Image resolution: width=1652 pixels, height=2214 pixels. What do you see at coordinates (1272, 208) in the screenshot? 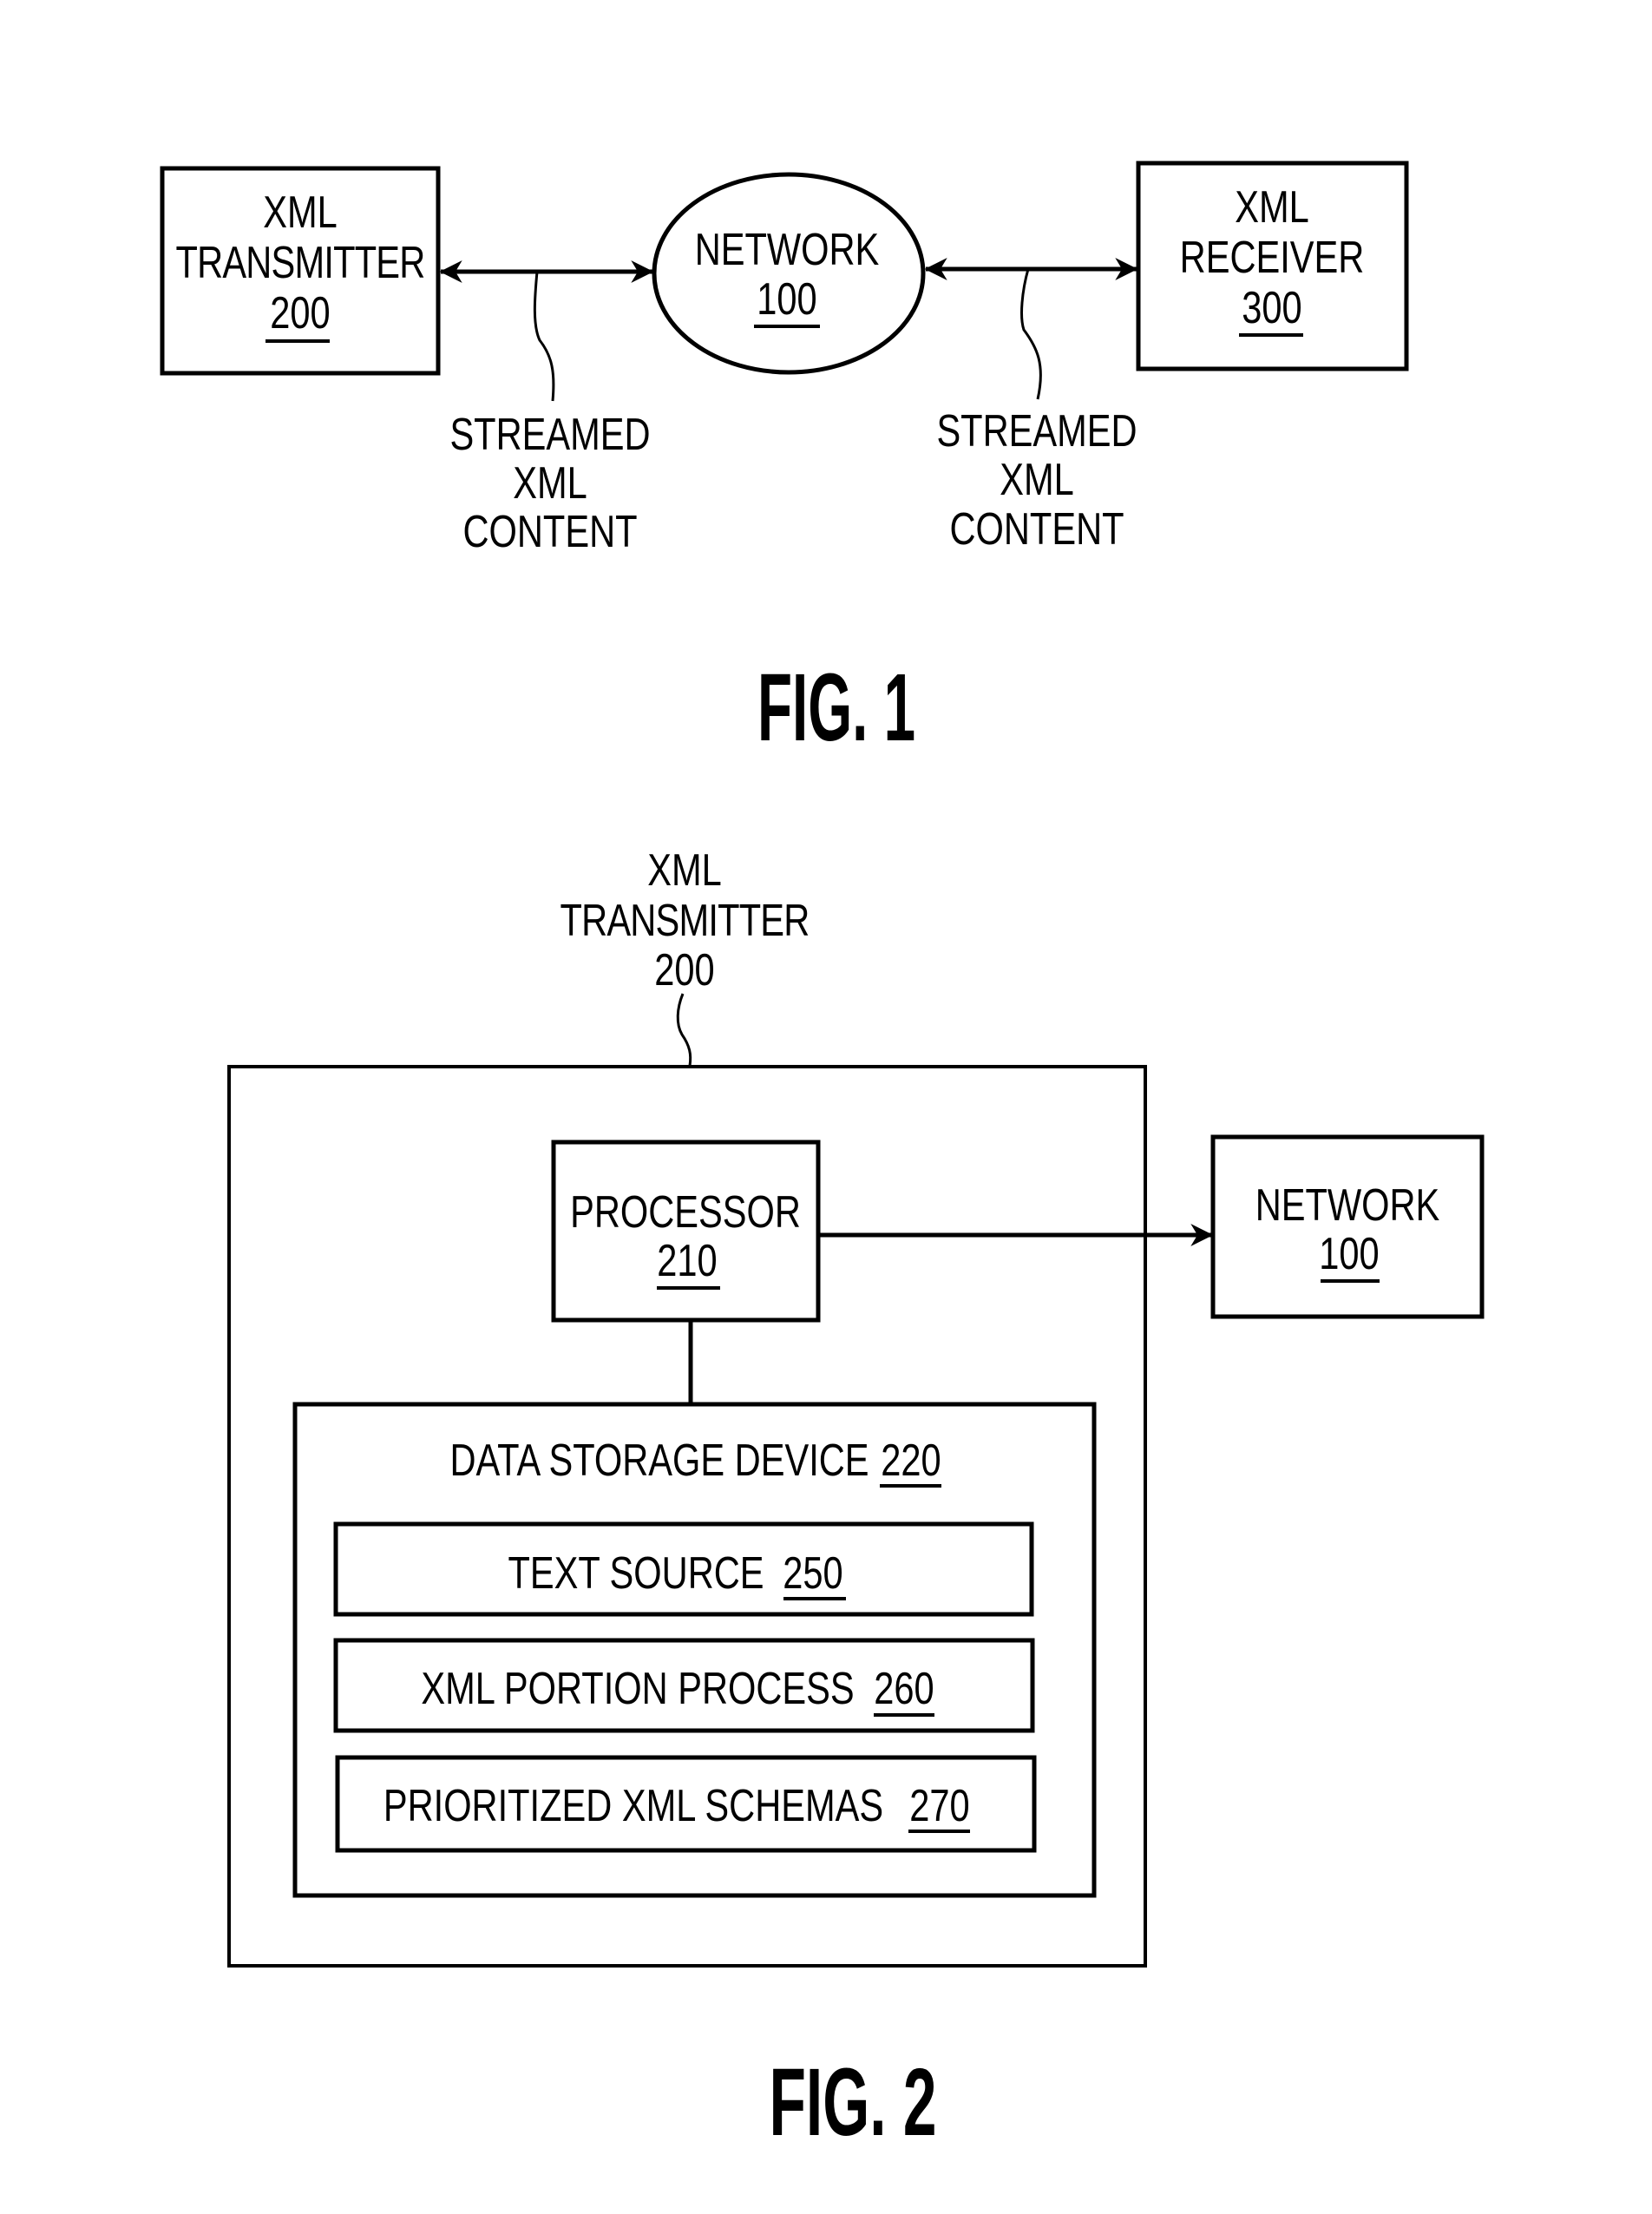
I see `receiver-line1: XML` at bounding box center [1272, 208].